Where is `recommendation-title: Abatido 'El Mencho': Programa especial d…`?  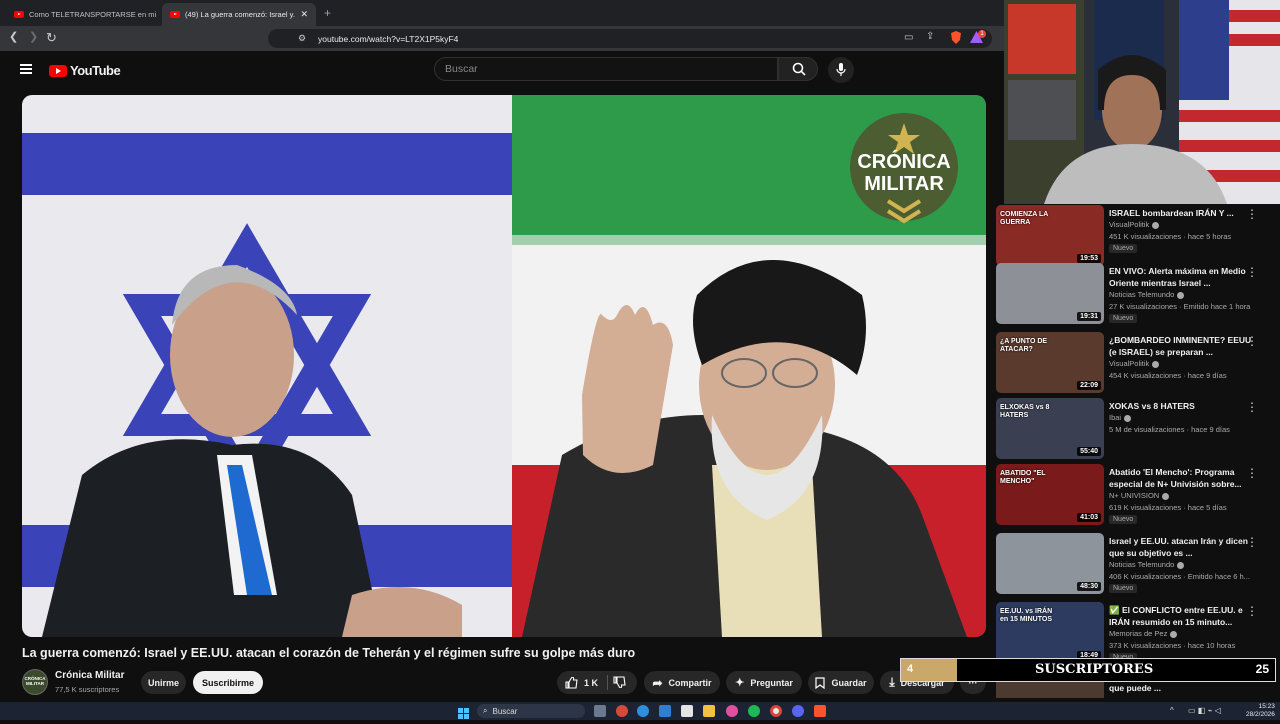 recommendation-title: Abatido 'El Mencho': Programa especial d… is located at coordinates (1184, 478).